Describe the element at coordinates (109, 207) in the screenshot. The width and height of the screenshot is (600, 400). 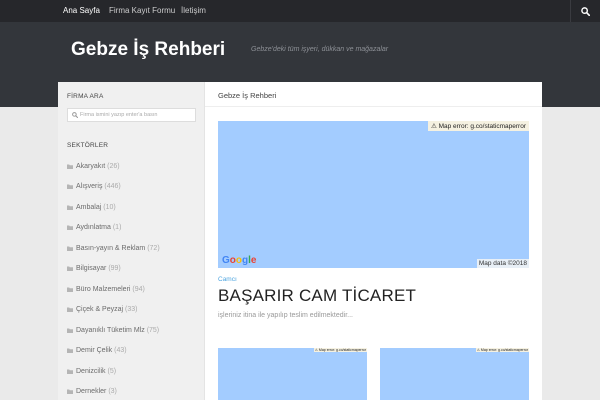
I see `sector-count: (10)` at that location.